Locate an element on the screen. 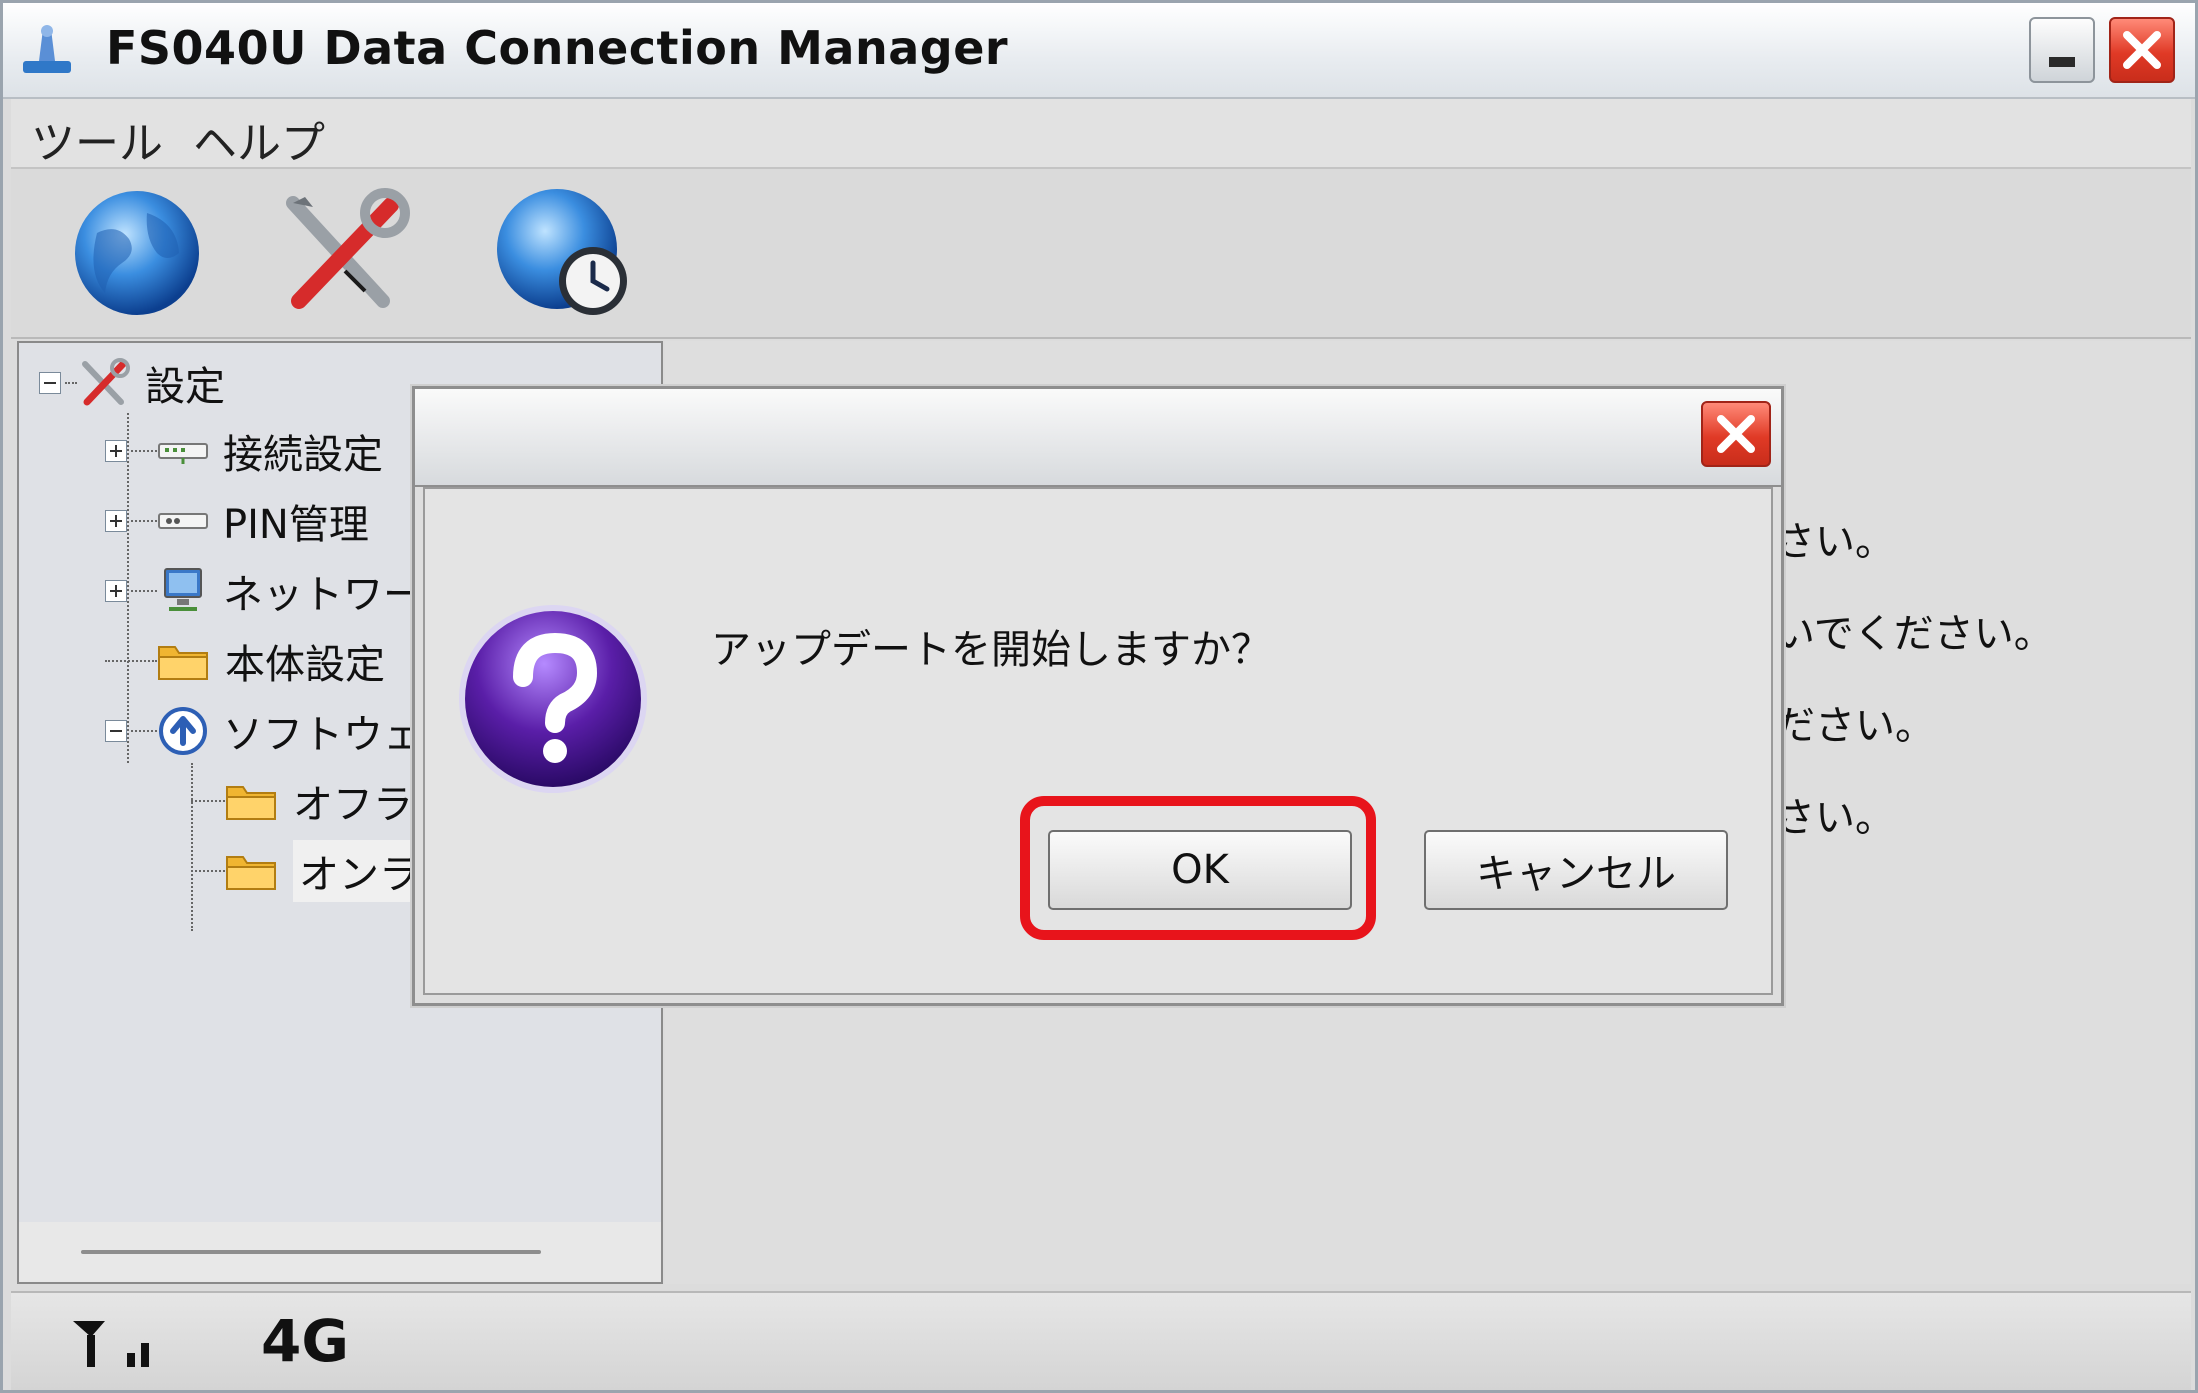 The image size is (2198, 1393). app-icon is located at coordinates (47, 49).